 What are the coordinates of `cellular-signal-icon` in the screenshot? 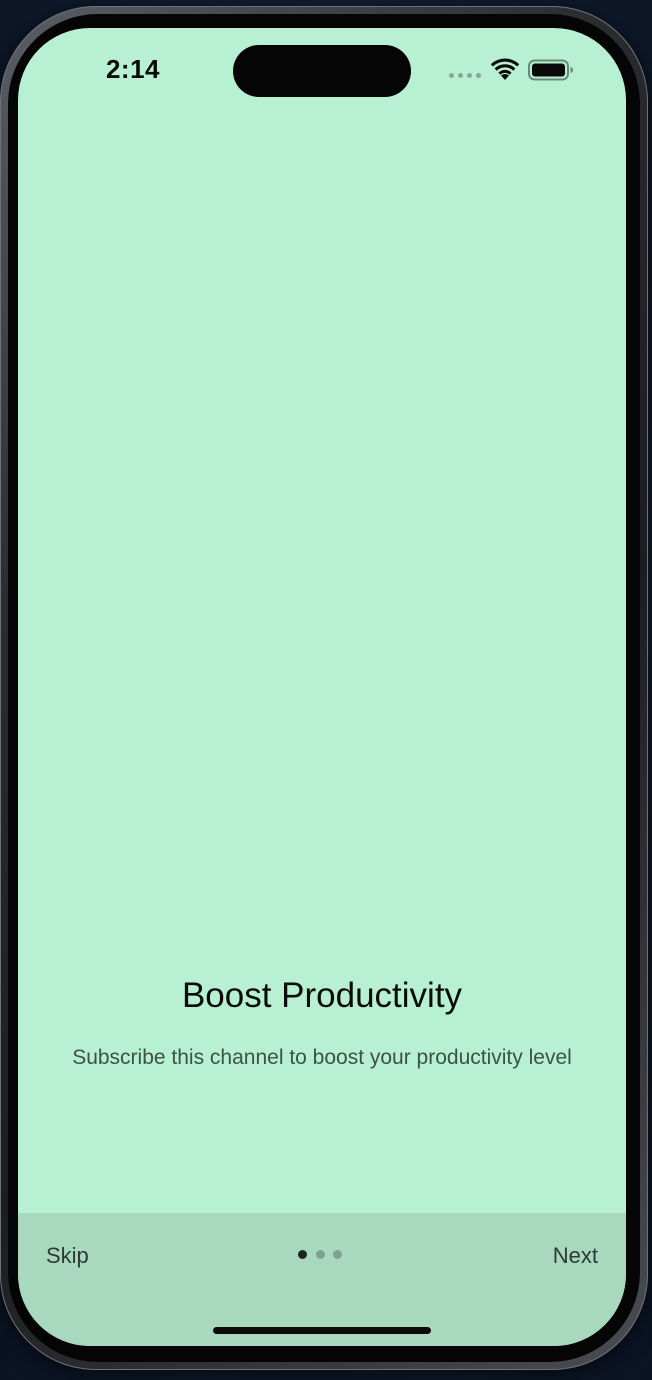 It's located at (466, 76).